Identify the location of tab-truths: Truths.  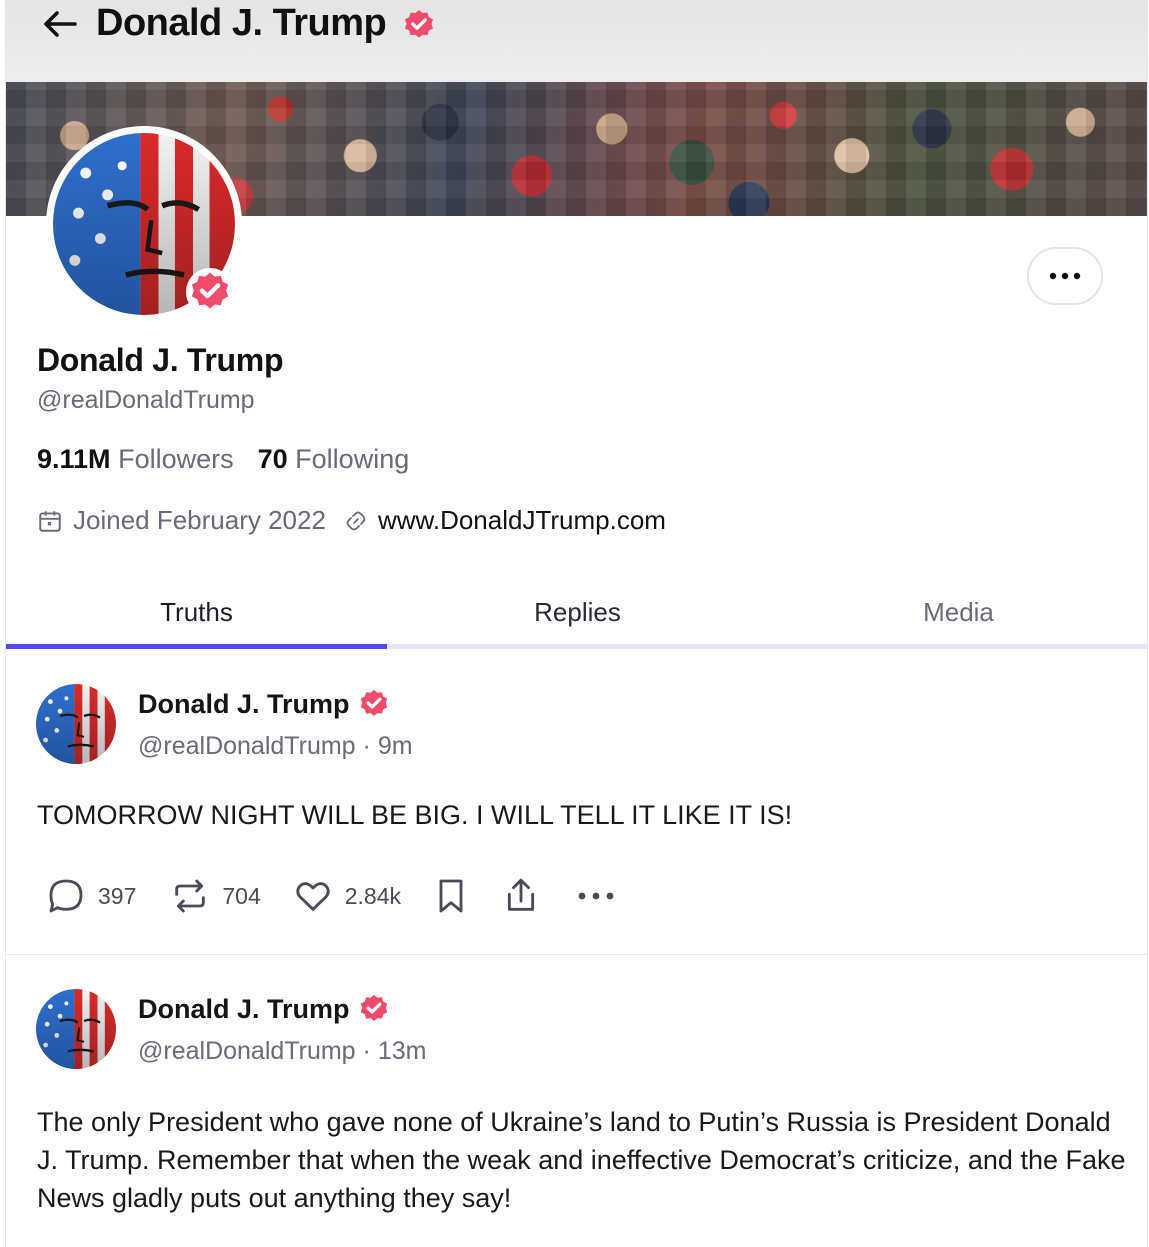
(196, 612).